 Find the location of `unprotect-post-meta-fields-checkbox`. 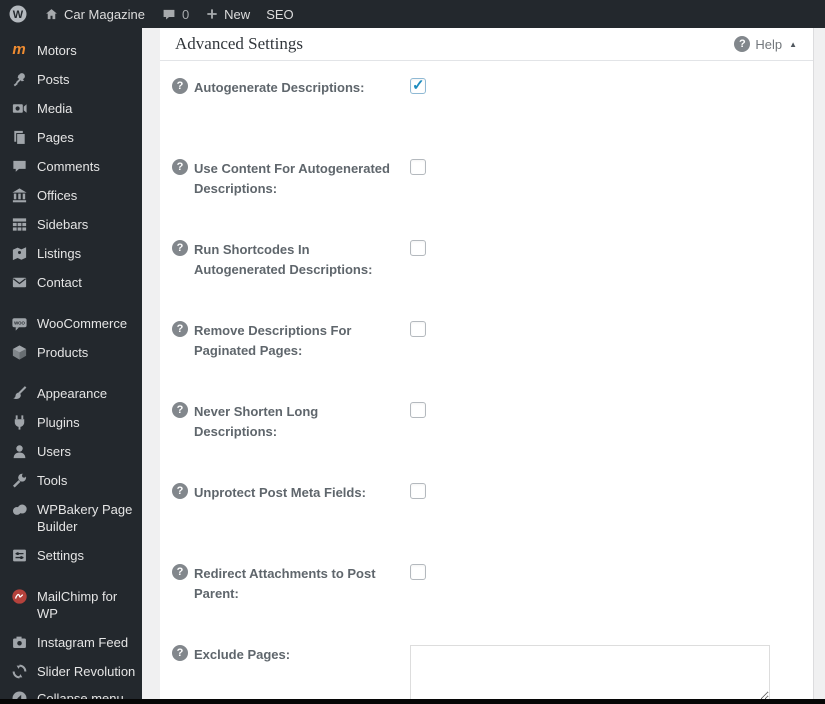

unprotect-post-meta-fields-checkbox is located at coordinates (418, 491).